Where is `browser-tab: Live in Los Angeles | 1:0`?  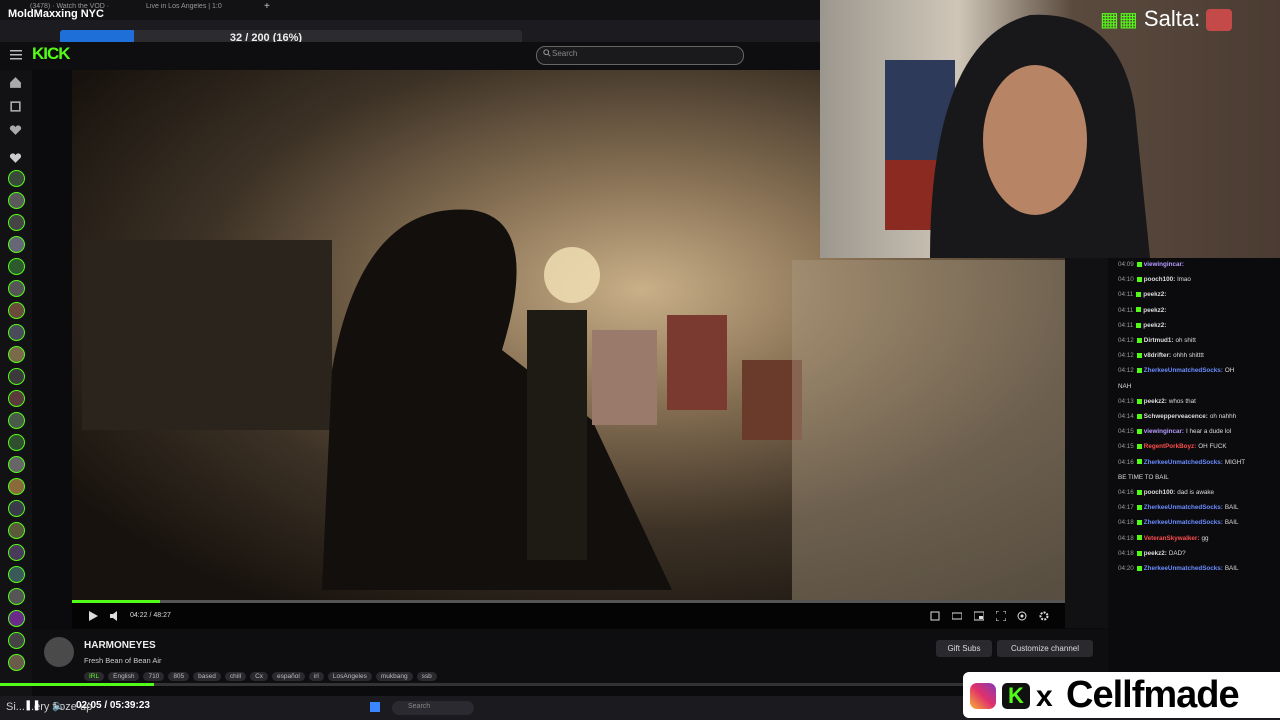 browser-tab: Live in Los Angeles | 1:0 is located at coordinates (200, 10).